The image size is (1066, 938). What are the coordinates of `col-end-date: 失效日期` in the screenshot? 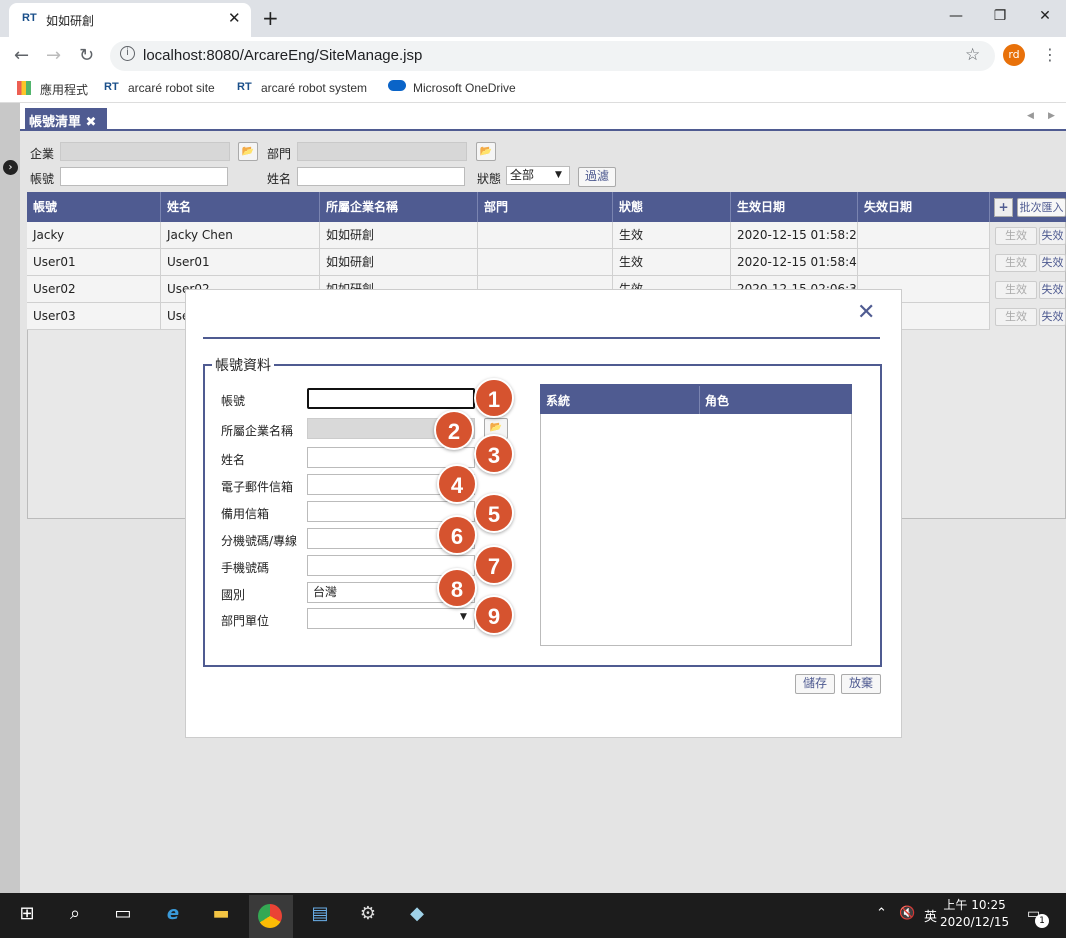 It's located at (924, 207).